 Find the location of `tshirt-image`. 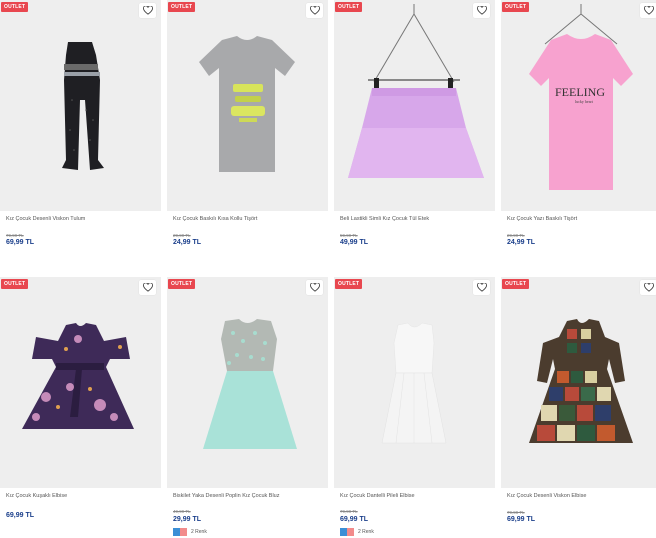

tshirt-image is located at coordinates (247, 104).